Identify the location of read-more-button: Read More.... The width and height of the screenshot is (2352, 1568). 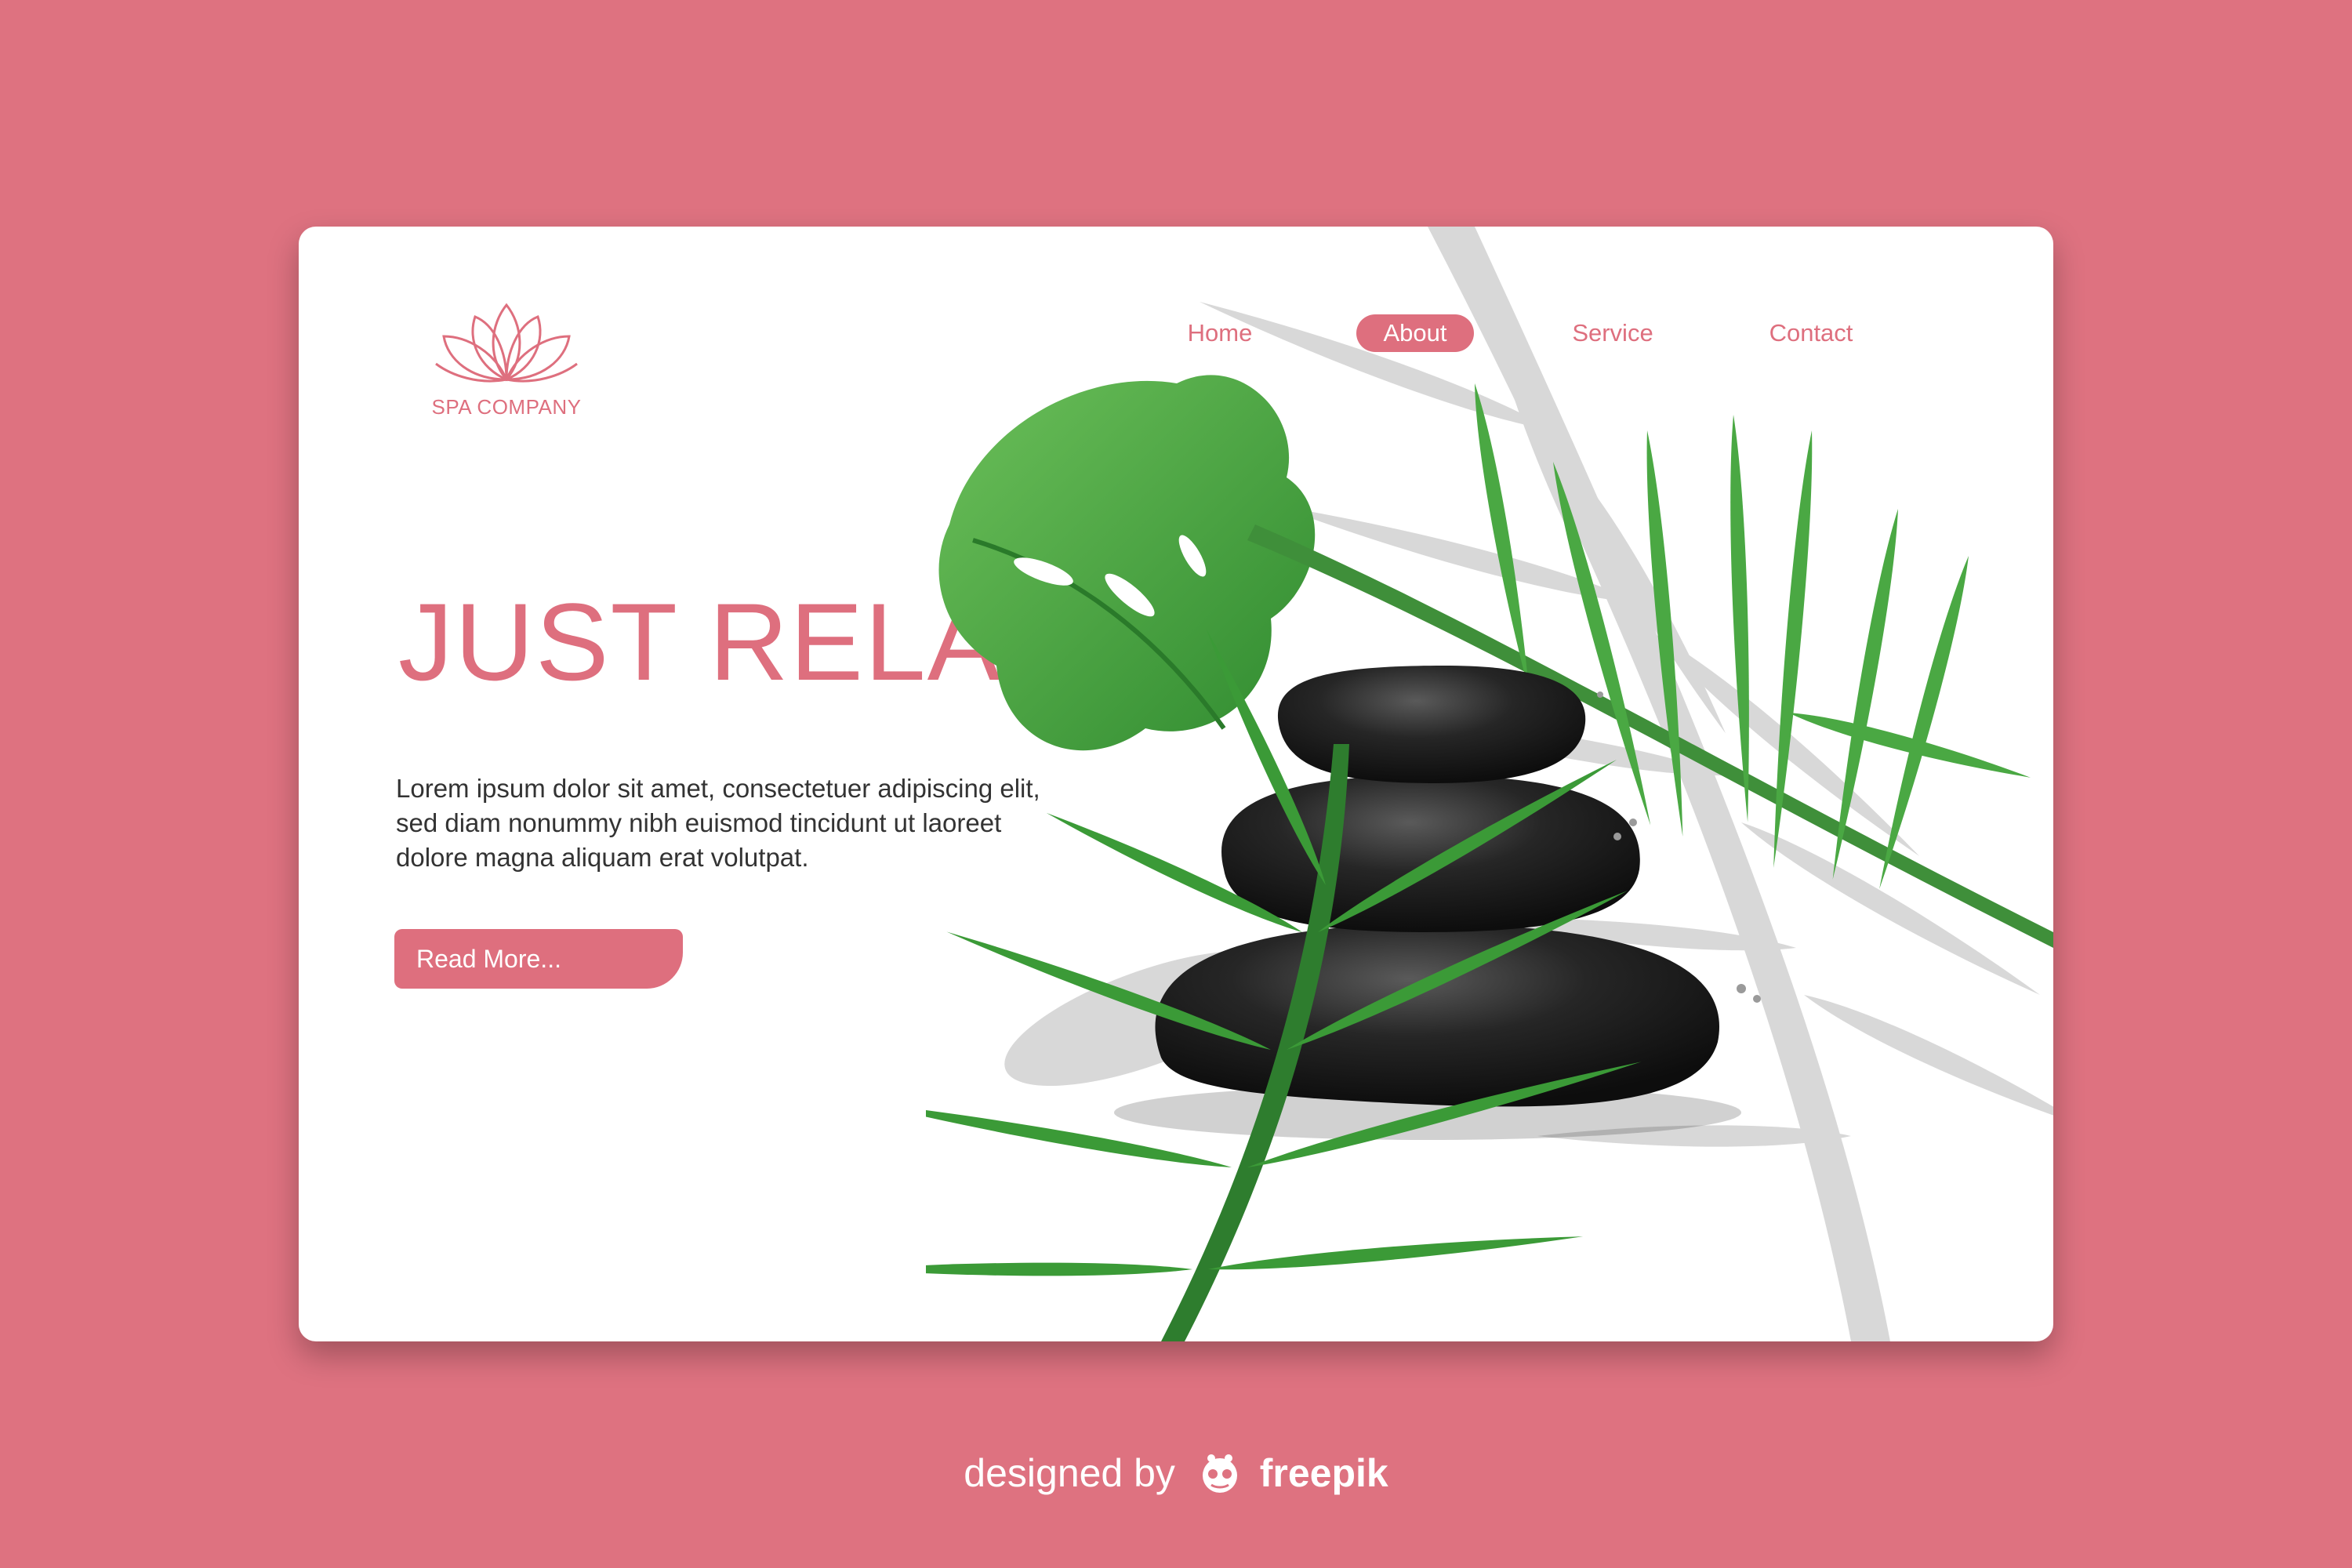
(538, 959).